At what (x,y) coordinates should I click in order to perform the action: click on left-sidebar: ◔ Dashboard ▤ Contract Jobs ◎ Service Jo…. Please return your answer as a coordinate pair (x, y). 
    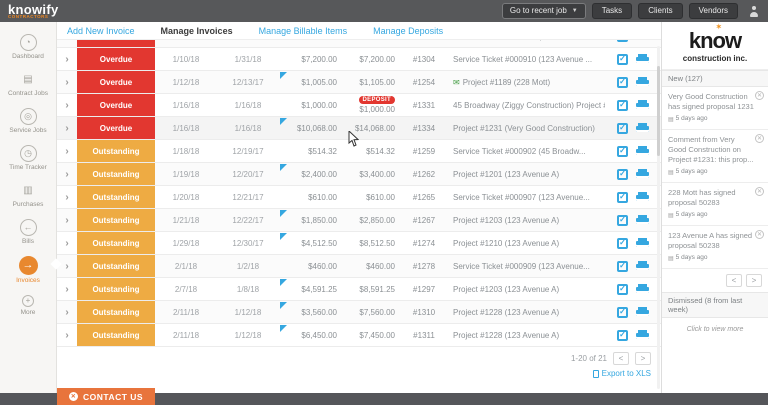
    Looking at the image, I should click on (28, 207).